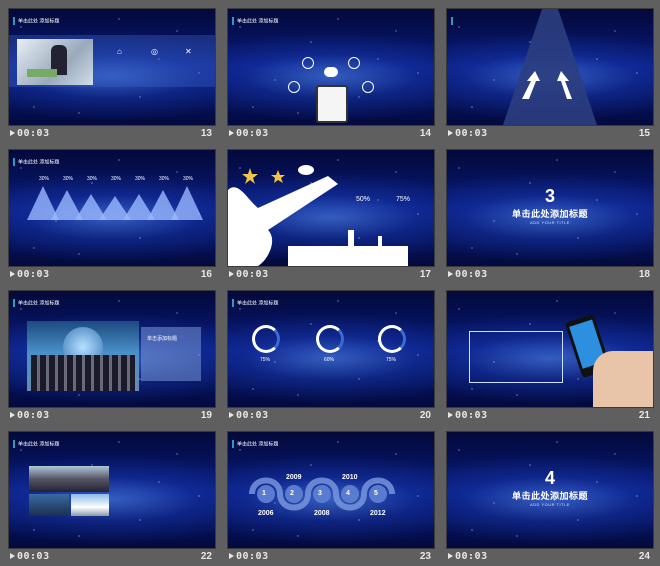 The height and width of the screenshot is (566, 660). I want to click on boat-photo, so click(49, 505).